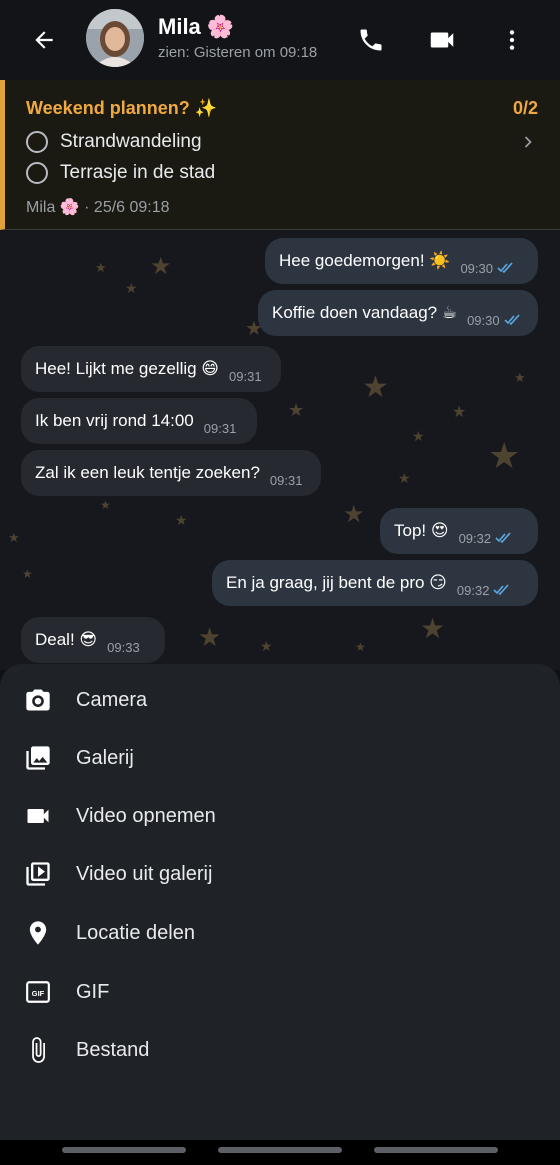 The width and height of the screenshot is (560, 1165). What do you see at coordinates (436, 1150) in the screenshot?
I see `nav-back-button` at bounding box center [436, 1150].